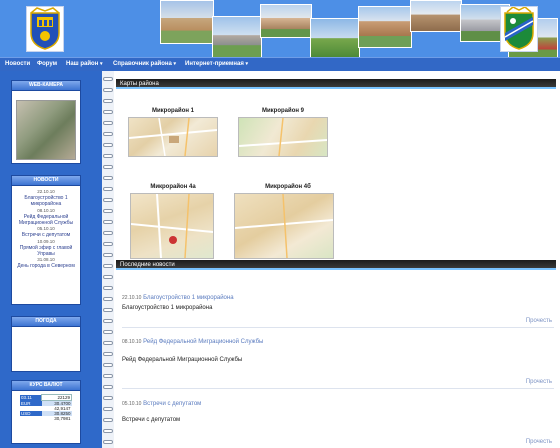 This screenshot has height=448, width=560. I want to click on news-text: Встречи с депутатом, so click(151, 420).